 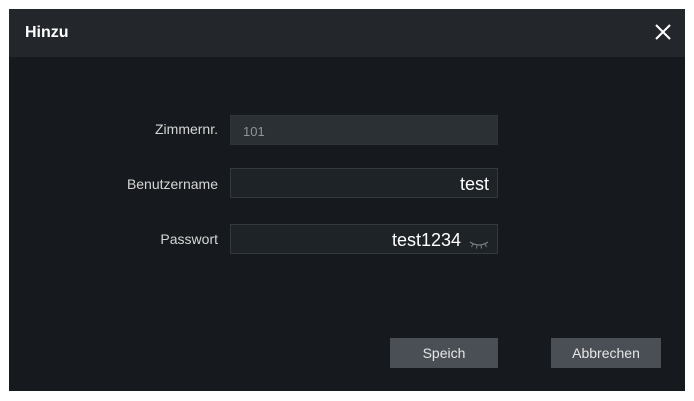 What do you see at coordinates (444, 353) in the screenshot?
I see `save-button: Speich` at bounding box center [444, 353].